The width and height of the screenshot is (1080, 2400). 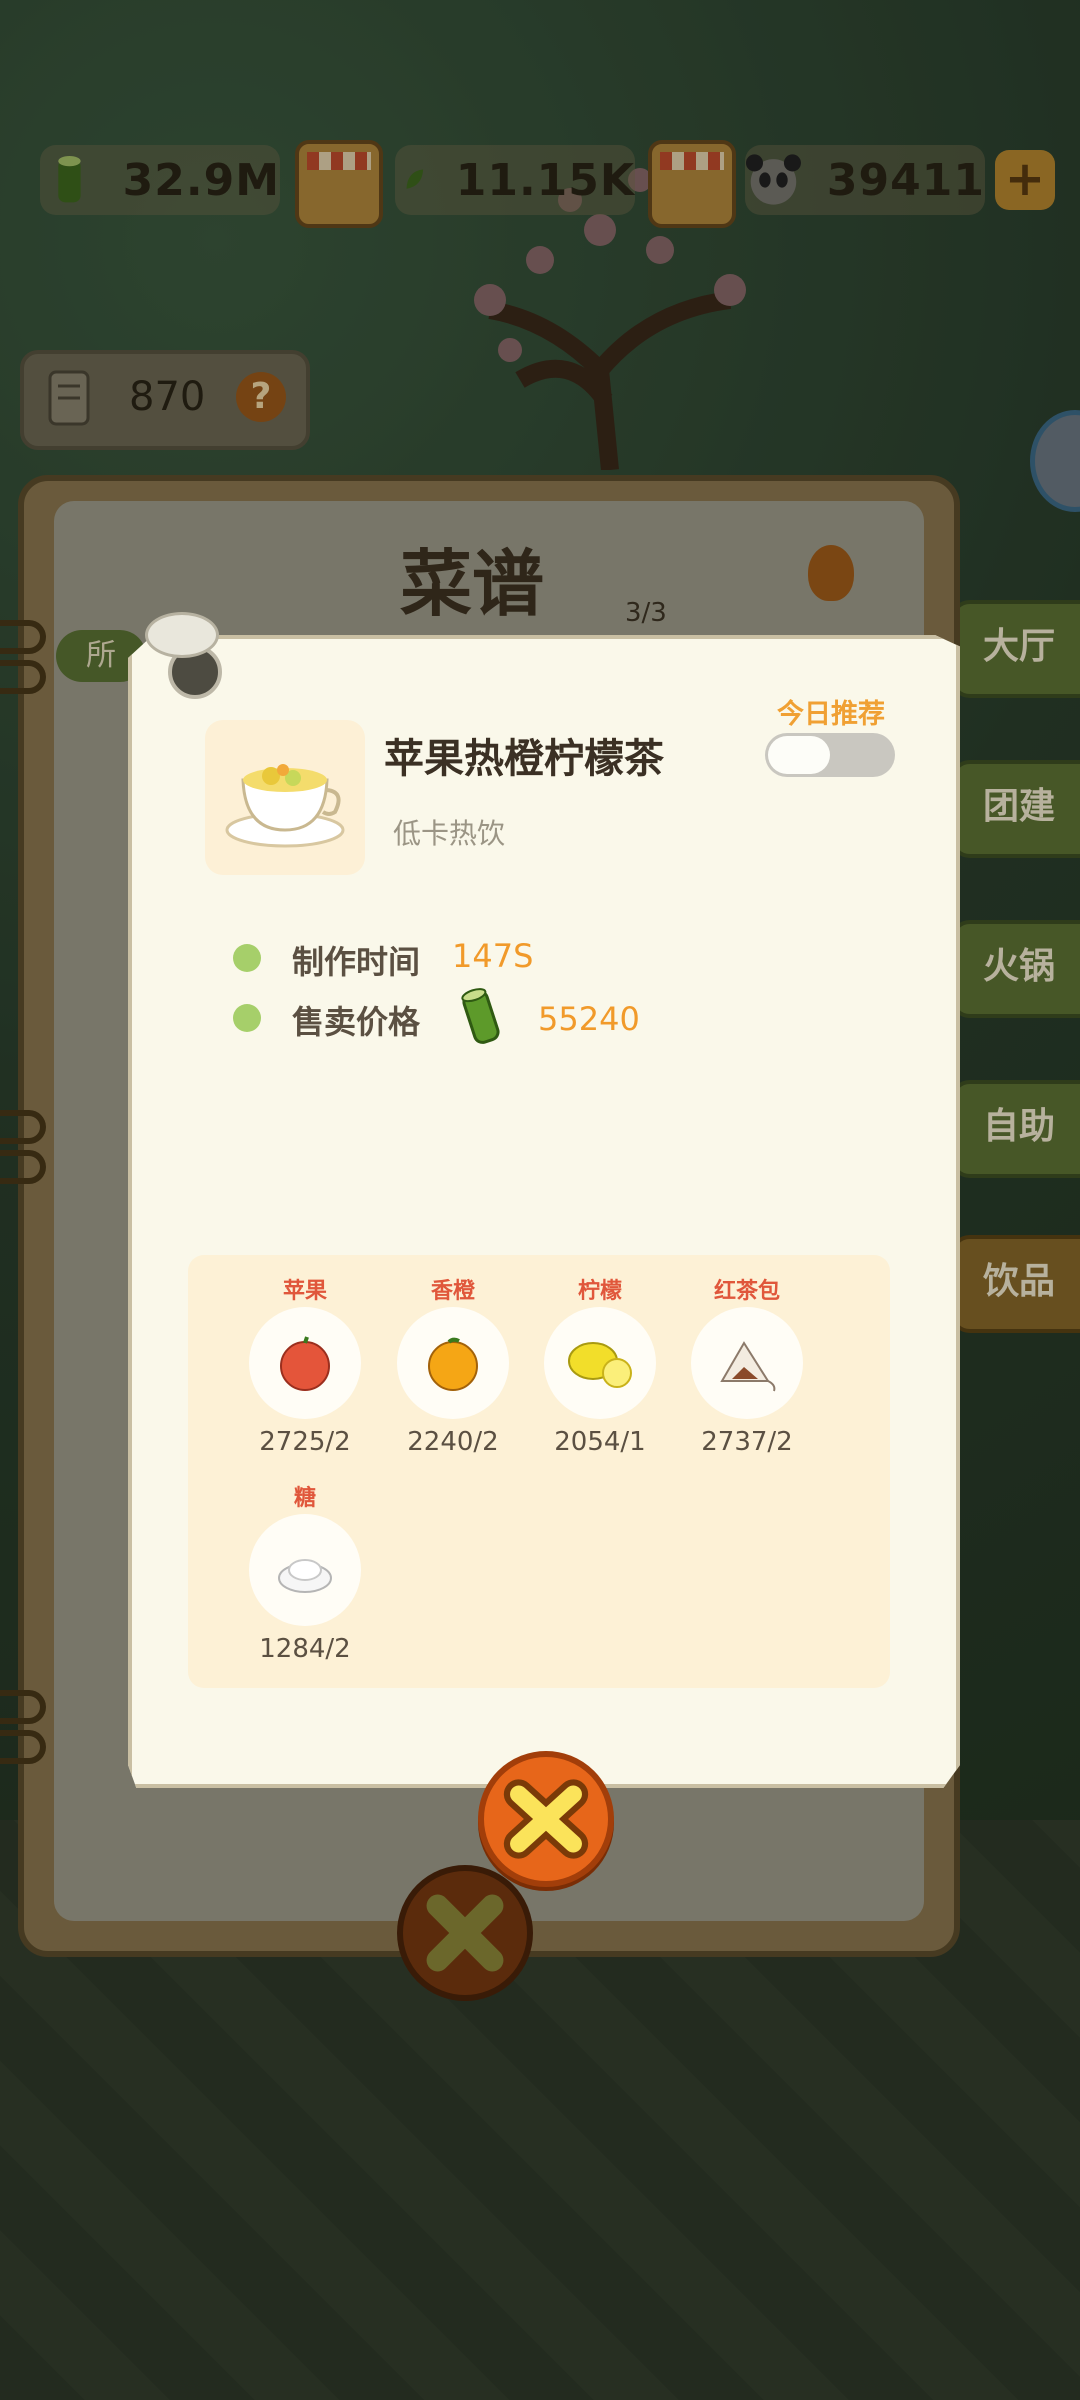 I want to click on close-icon, so click(x=546, y=1819).